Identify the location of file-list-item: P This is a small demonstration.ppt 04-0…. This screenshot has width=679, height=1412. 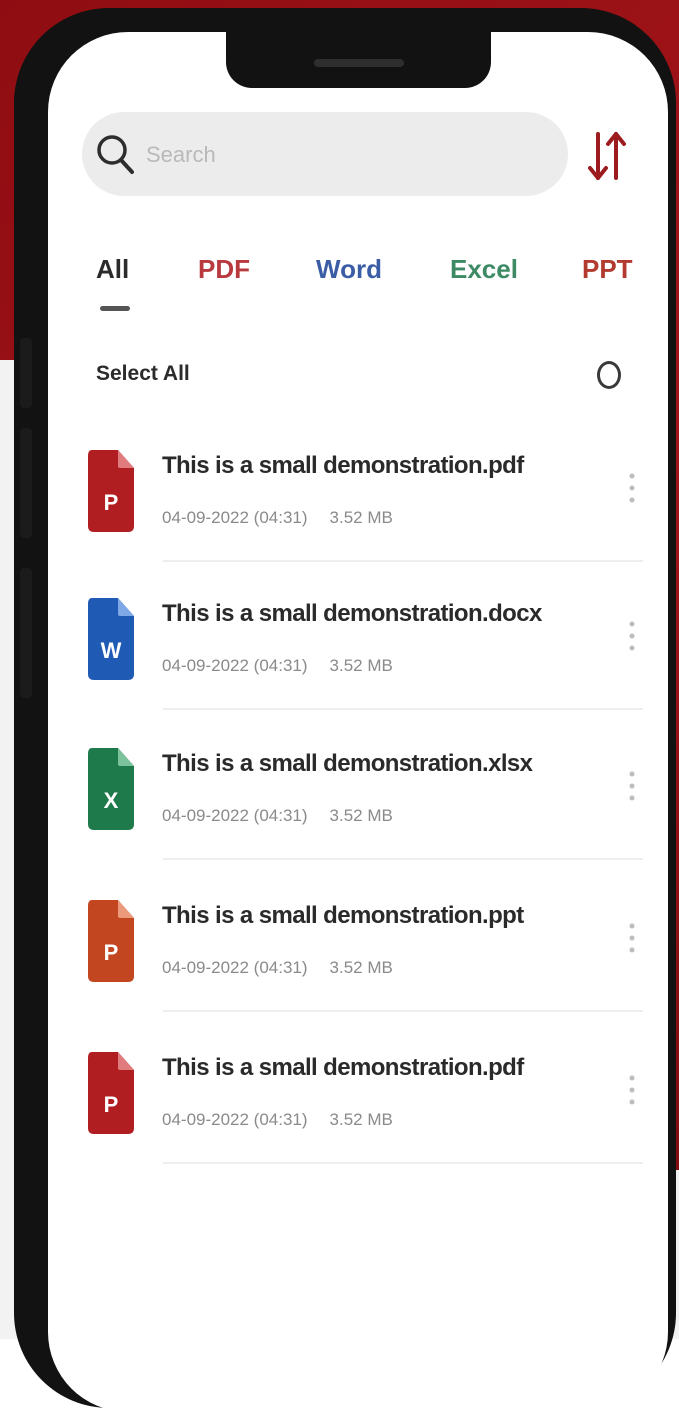
(362, 961).